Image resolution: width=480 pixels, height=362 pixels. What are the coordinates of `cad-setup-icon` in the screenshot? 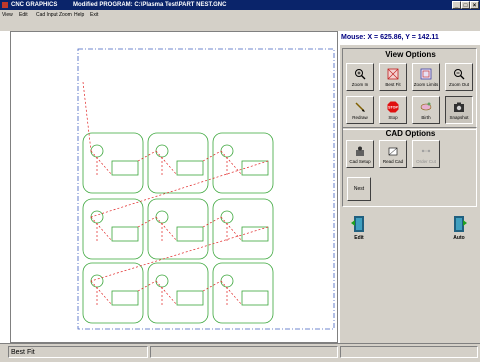 It's located at (360, 151).